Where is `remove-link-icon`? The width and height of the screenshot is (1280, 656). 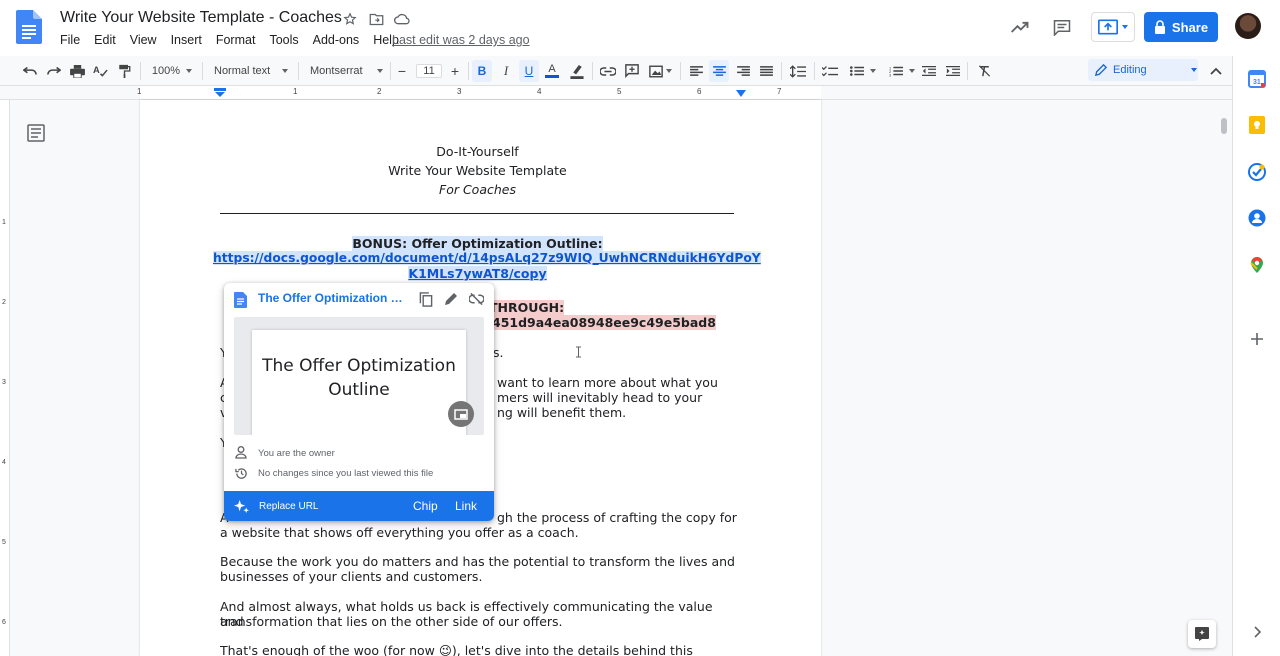
remove-link-icon is located at coordinates (476, 299).